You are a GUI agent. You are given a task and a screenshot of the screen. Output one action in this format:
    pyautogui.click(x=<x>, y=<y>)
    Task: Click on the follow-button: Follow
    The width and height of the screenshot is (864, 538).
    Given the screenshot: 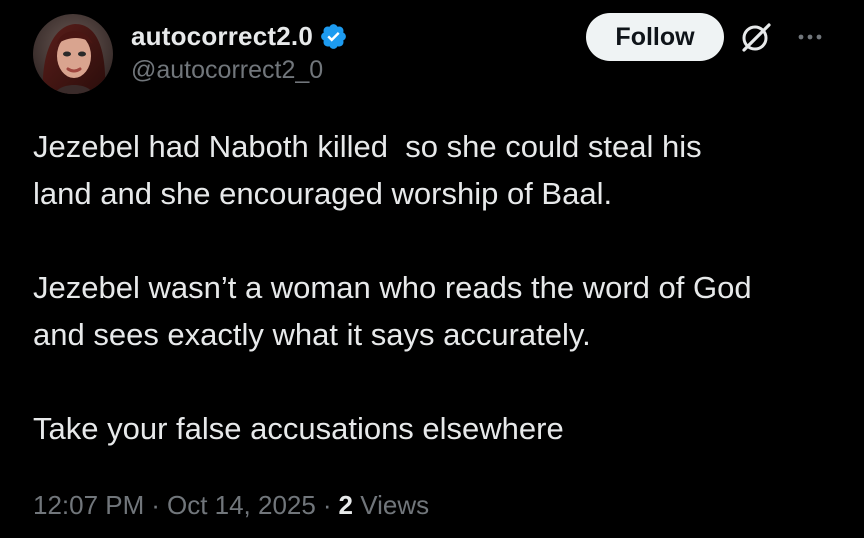 What is the action you would take?
    pyautogui.click(x=655, y=37)
    